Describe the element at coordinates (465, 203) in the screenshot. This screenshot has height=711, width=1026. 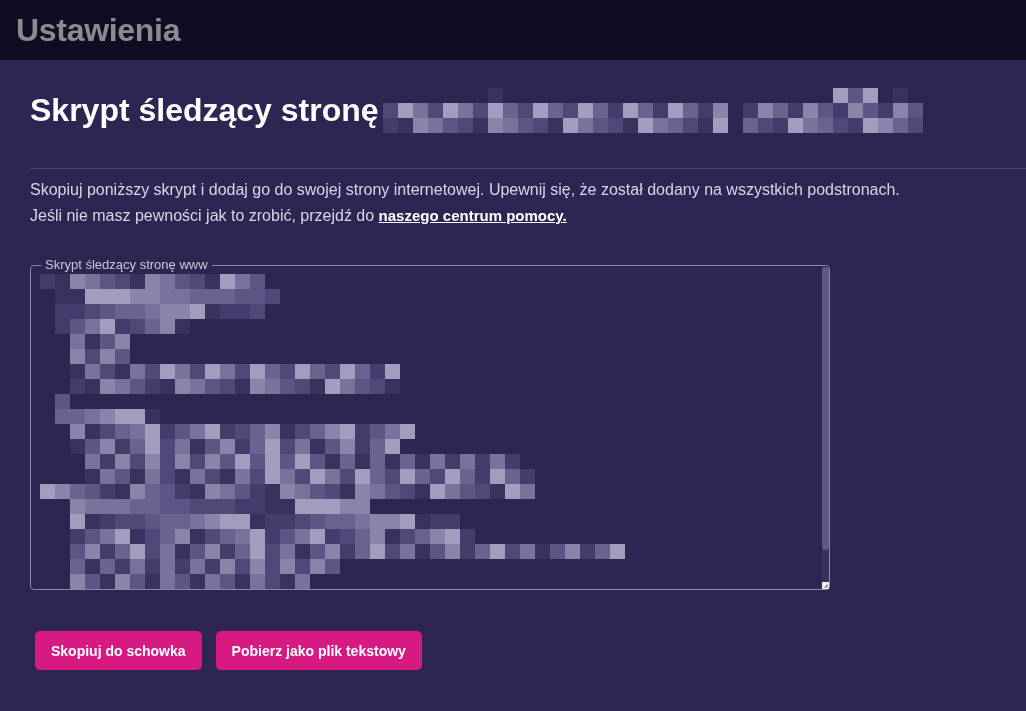
I see `intro-paragraph: Skopiuj poniższy skrypt i dodaj go do swojej strony internetowej. Upewnij się, że został dodany na wszystkich podstronach. Jeśli nie masz pewności jak to zrobić, przejdź do naszego centrum pomocy.` at that location.